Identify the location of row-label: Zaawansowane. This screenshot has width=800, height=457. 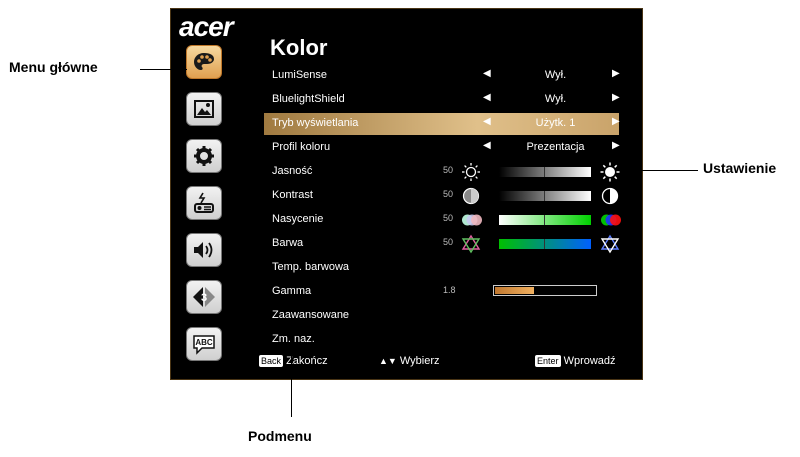
(311, 315).